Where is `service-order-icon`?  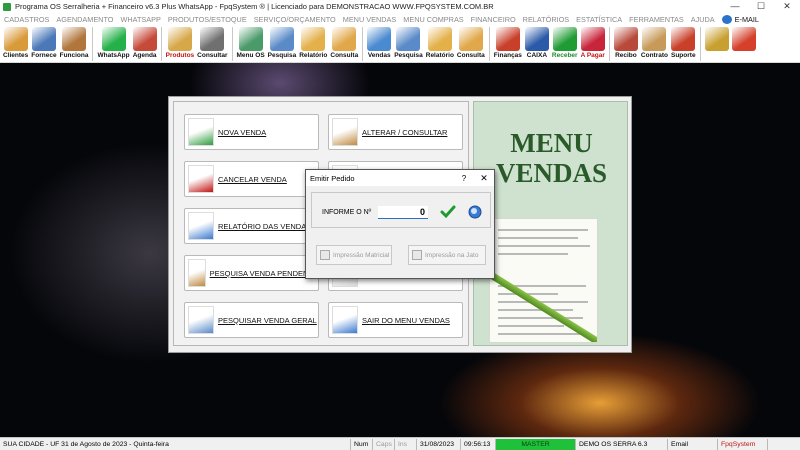
service-order-icon is located at coordinates (250, 39).